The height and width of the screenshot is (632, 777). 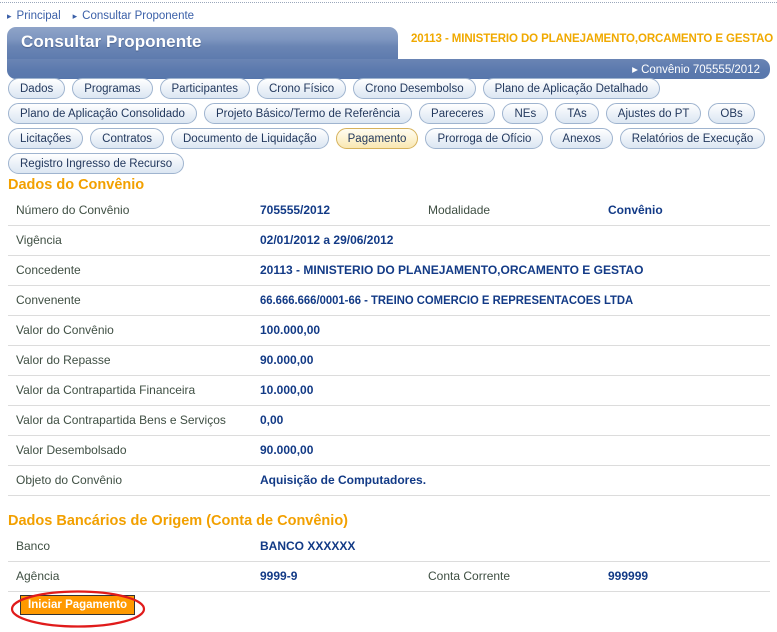 What do you see at coordinates (308, 546) in the screenshot?
I see `field-value-banco: BANCO XXXXXX` at bounding box center [308, 546].